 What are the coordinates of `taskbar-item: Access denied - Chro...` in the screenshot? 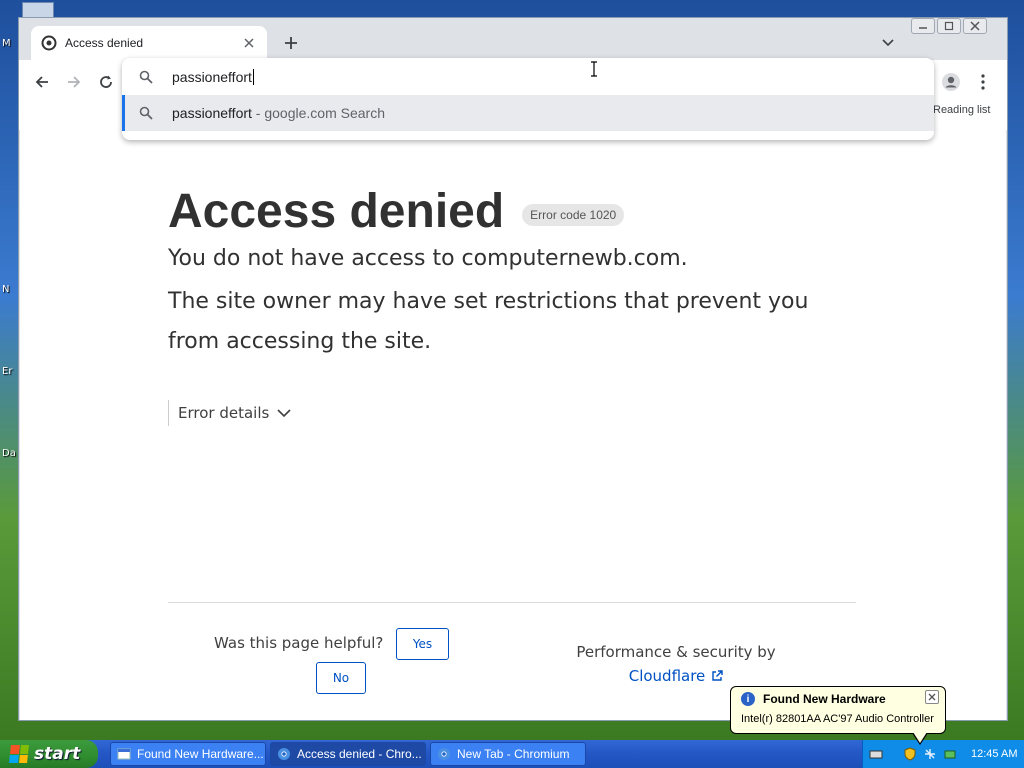 It's located at (348, 754).